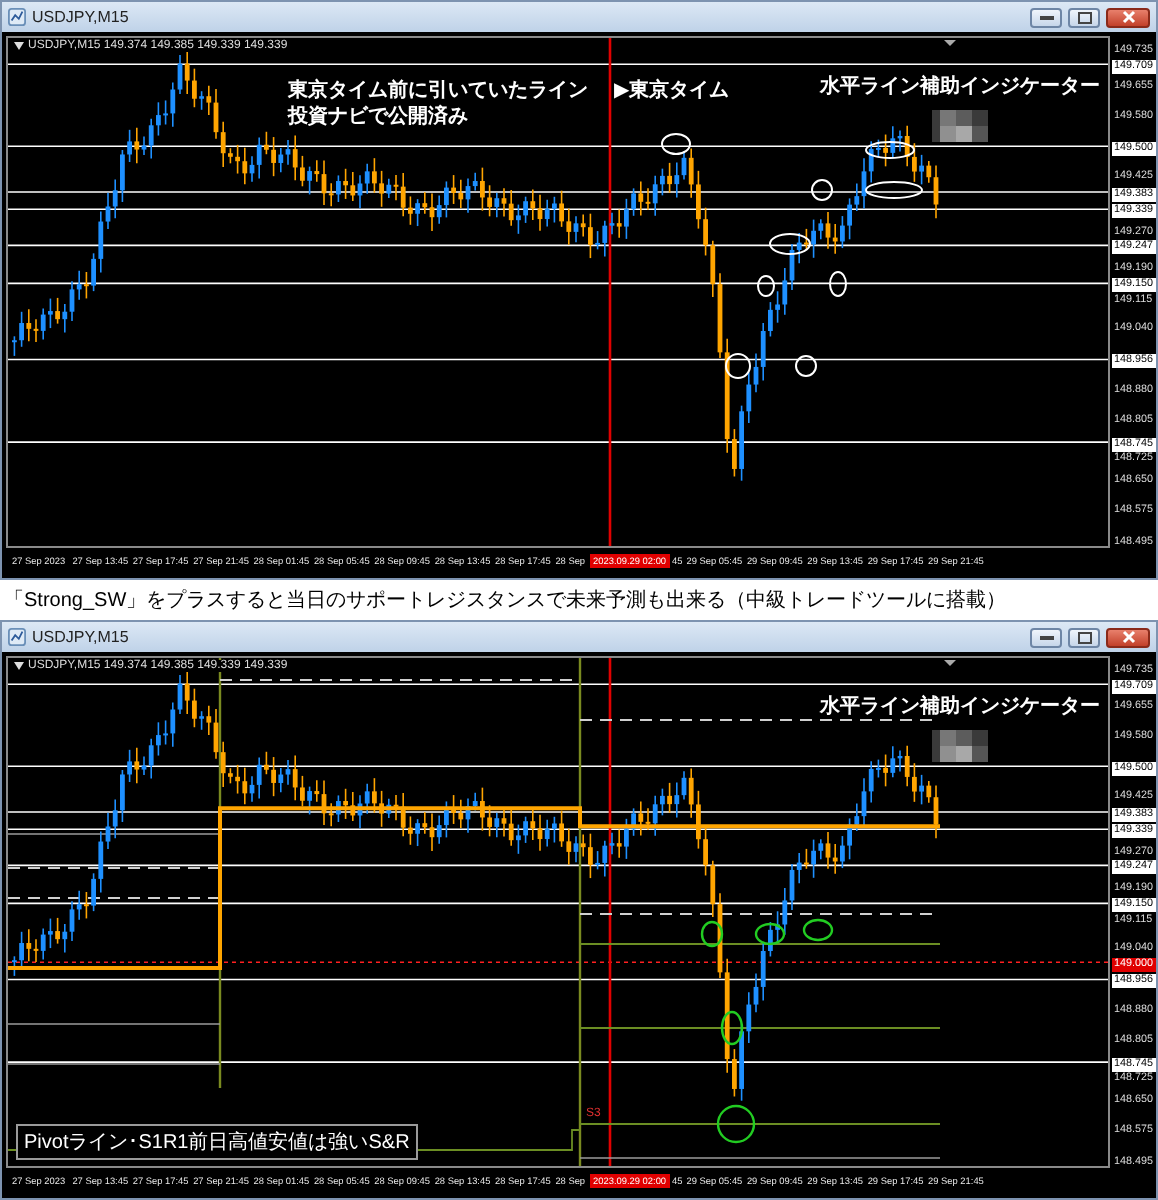 Image resolution: width=1158 pixels, height=1200 pixels. I want to click on session-label: ▶東京タイム, so click(672, 91).